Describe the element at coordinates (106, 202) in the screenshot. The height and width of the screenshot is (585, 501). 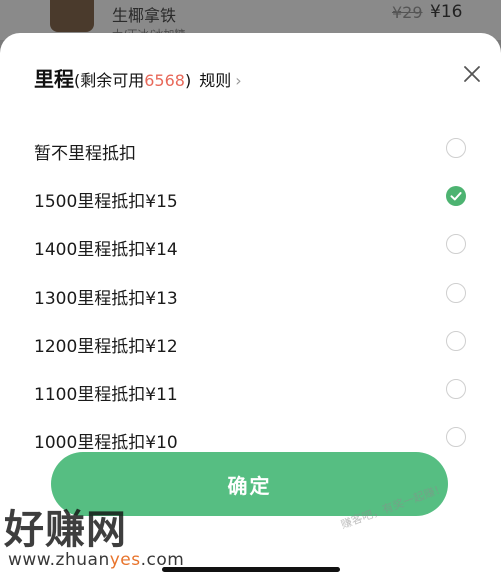
I see `option-label: 1500里程抵扣¥15` at that location.